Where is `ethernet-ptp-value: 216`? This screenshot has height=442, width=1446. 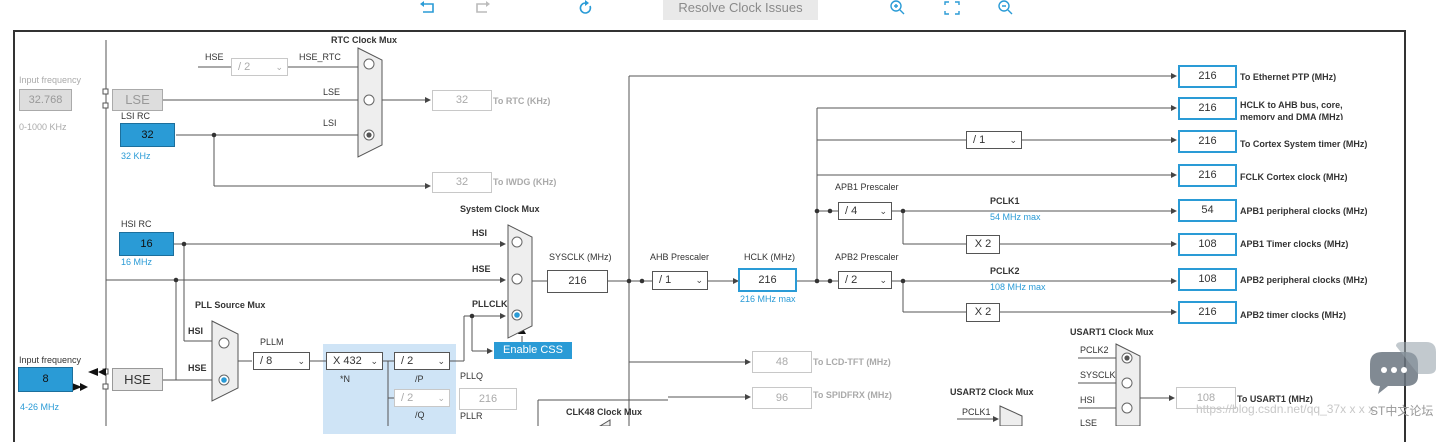
ethernet-ptp-value: 216 is located at coordinates (1207, 76).